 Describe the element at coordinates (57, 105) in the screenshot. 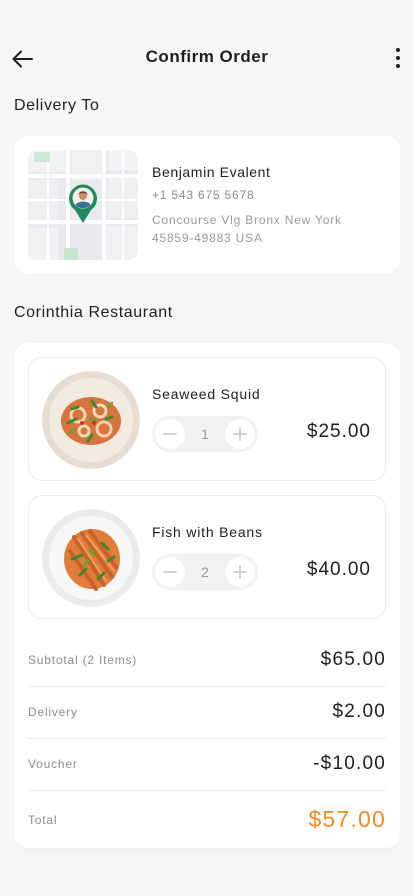

I see `delivery-section-title: Delivery To` at that location.